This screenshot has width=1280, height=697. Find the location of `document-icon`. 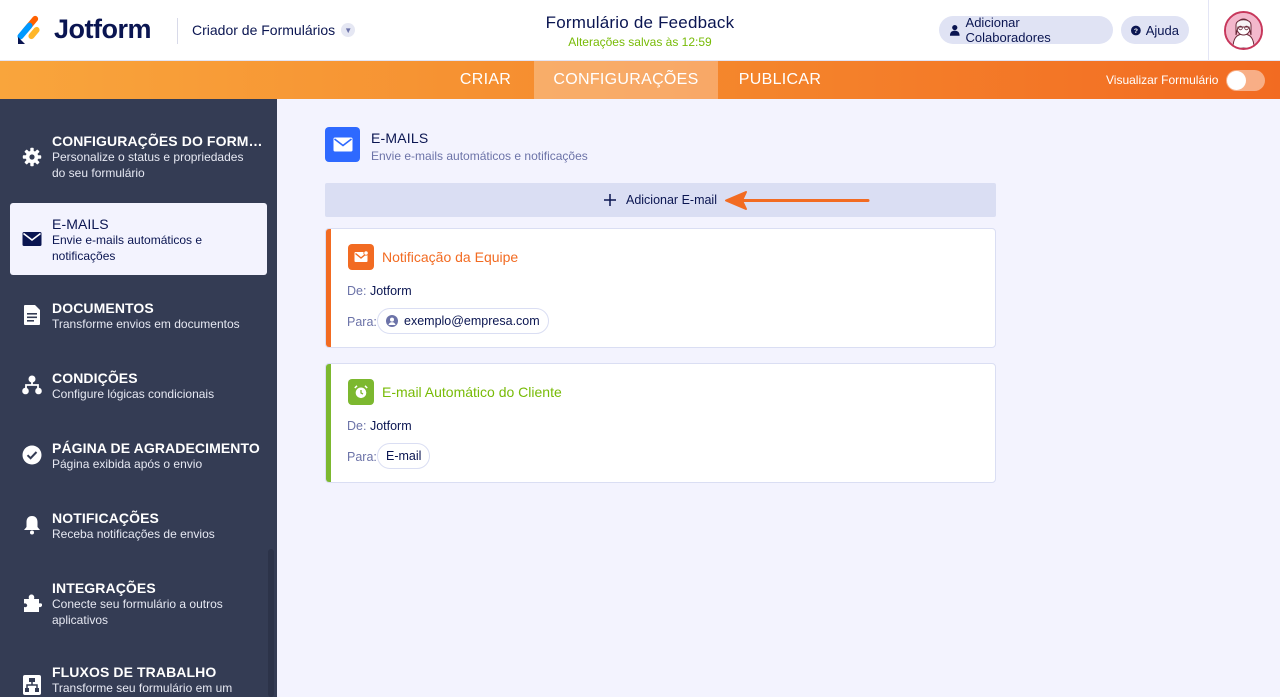

document-icon is located at coordinates (32, 315).